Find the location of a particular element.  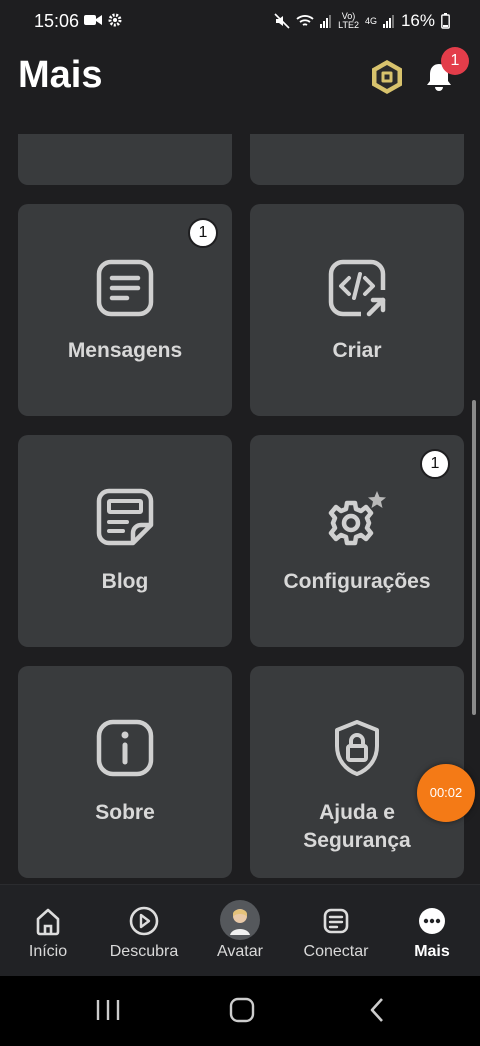

nav-item-avatar: Avatar is located at coordinates (240, 931).